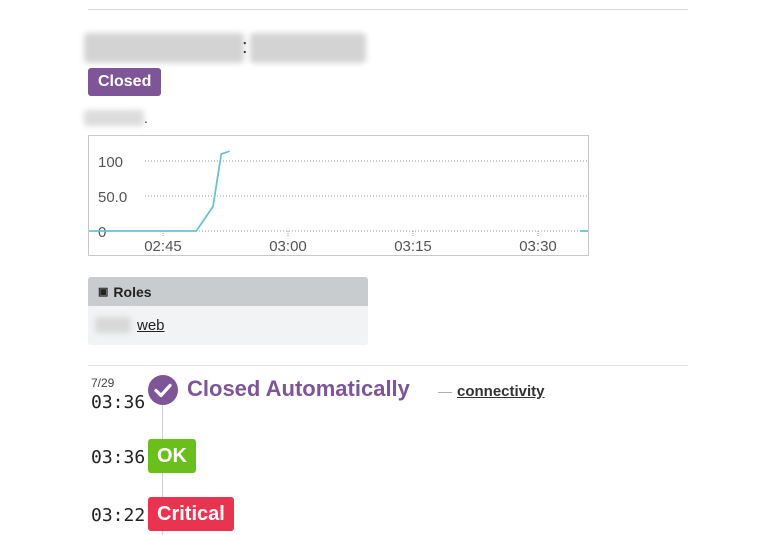 The height and width of the screenshot is (535, 759). I want to click on y-tick-label: 0, so click(102, 232).